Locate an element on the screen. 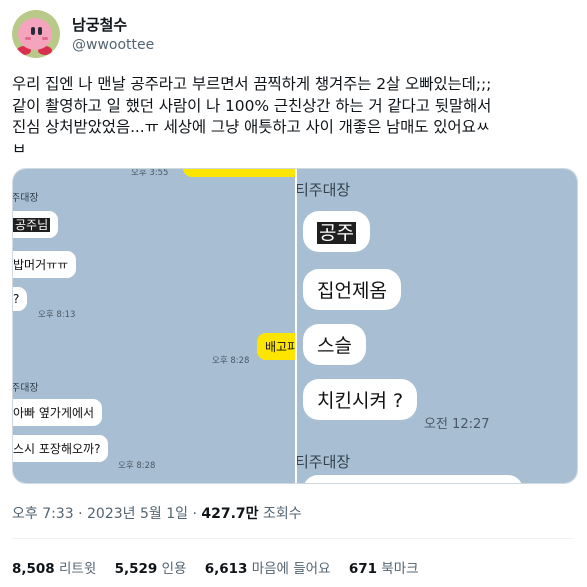 The width and height of the screenshot is (587, 587). retweets-stat: 8,508 리트윗 is located at coordinates (54, 569).